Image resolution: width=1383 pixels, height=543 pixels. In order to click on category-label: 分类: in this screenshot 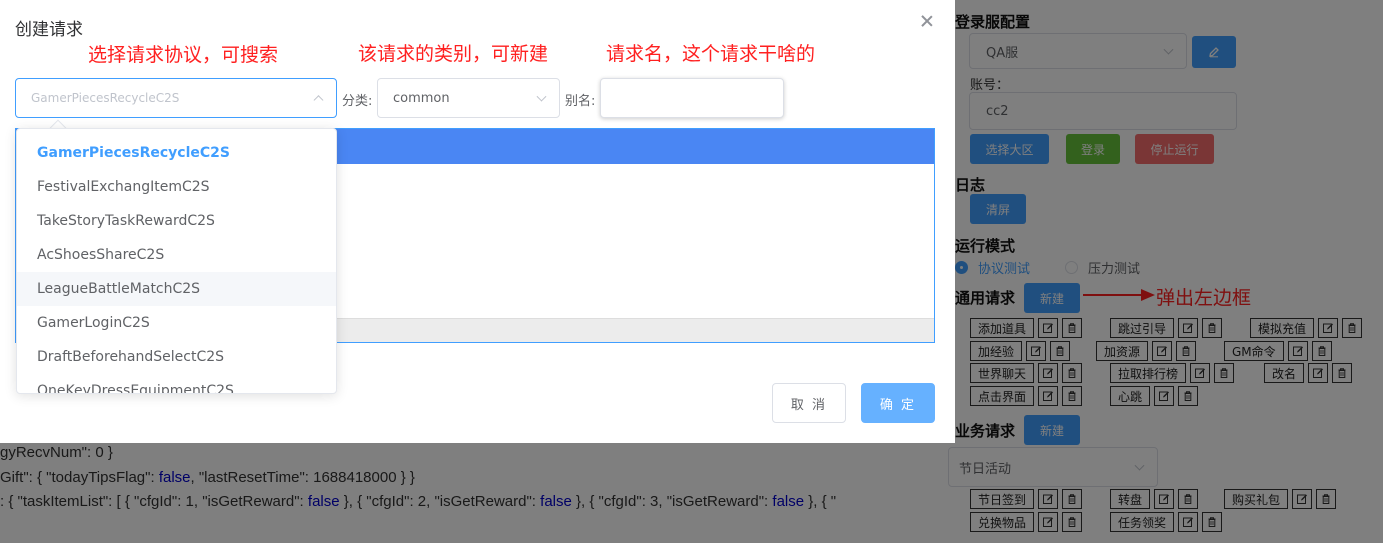, I will do `click(357, 101)`.